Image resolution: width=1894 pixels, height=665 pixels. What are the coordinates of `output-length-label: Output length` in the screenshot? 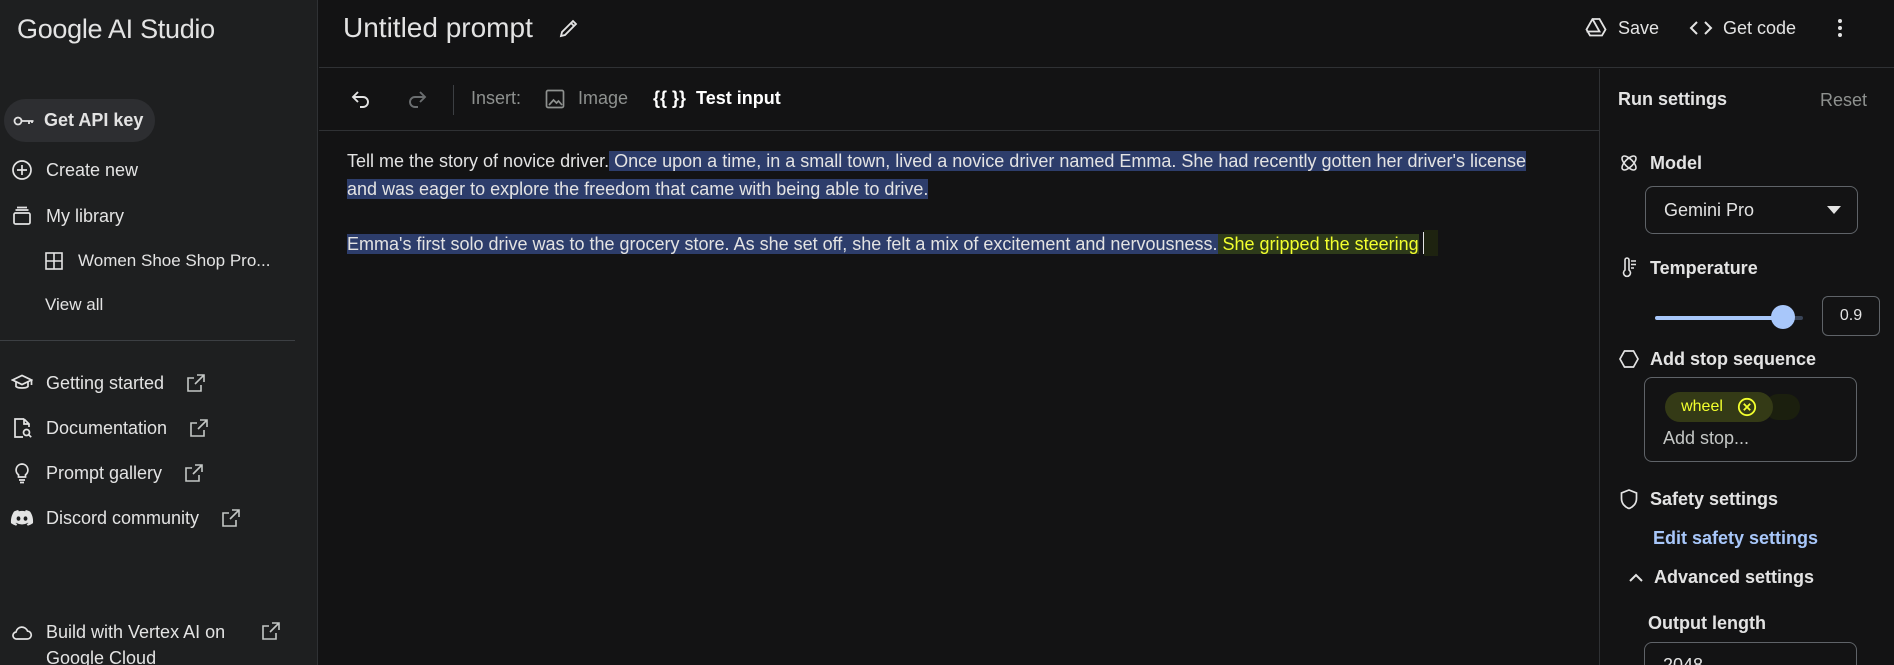 It's located at (1707, 623).